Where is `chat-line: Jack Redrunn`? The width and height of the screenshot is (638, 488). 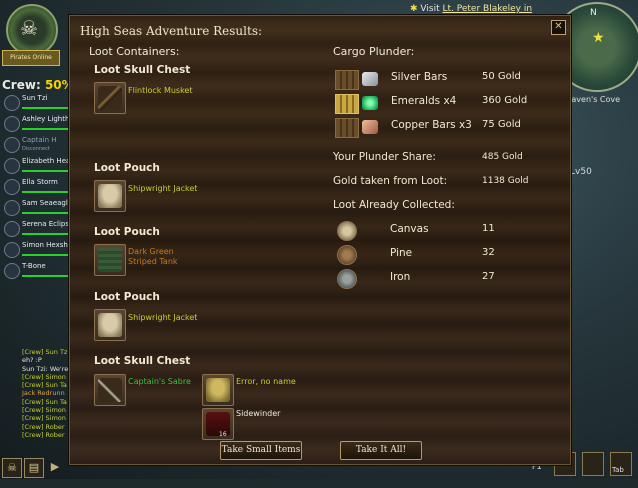 chat-line: Jack Redrunn is located at coordinates (43, 393).